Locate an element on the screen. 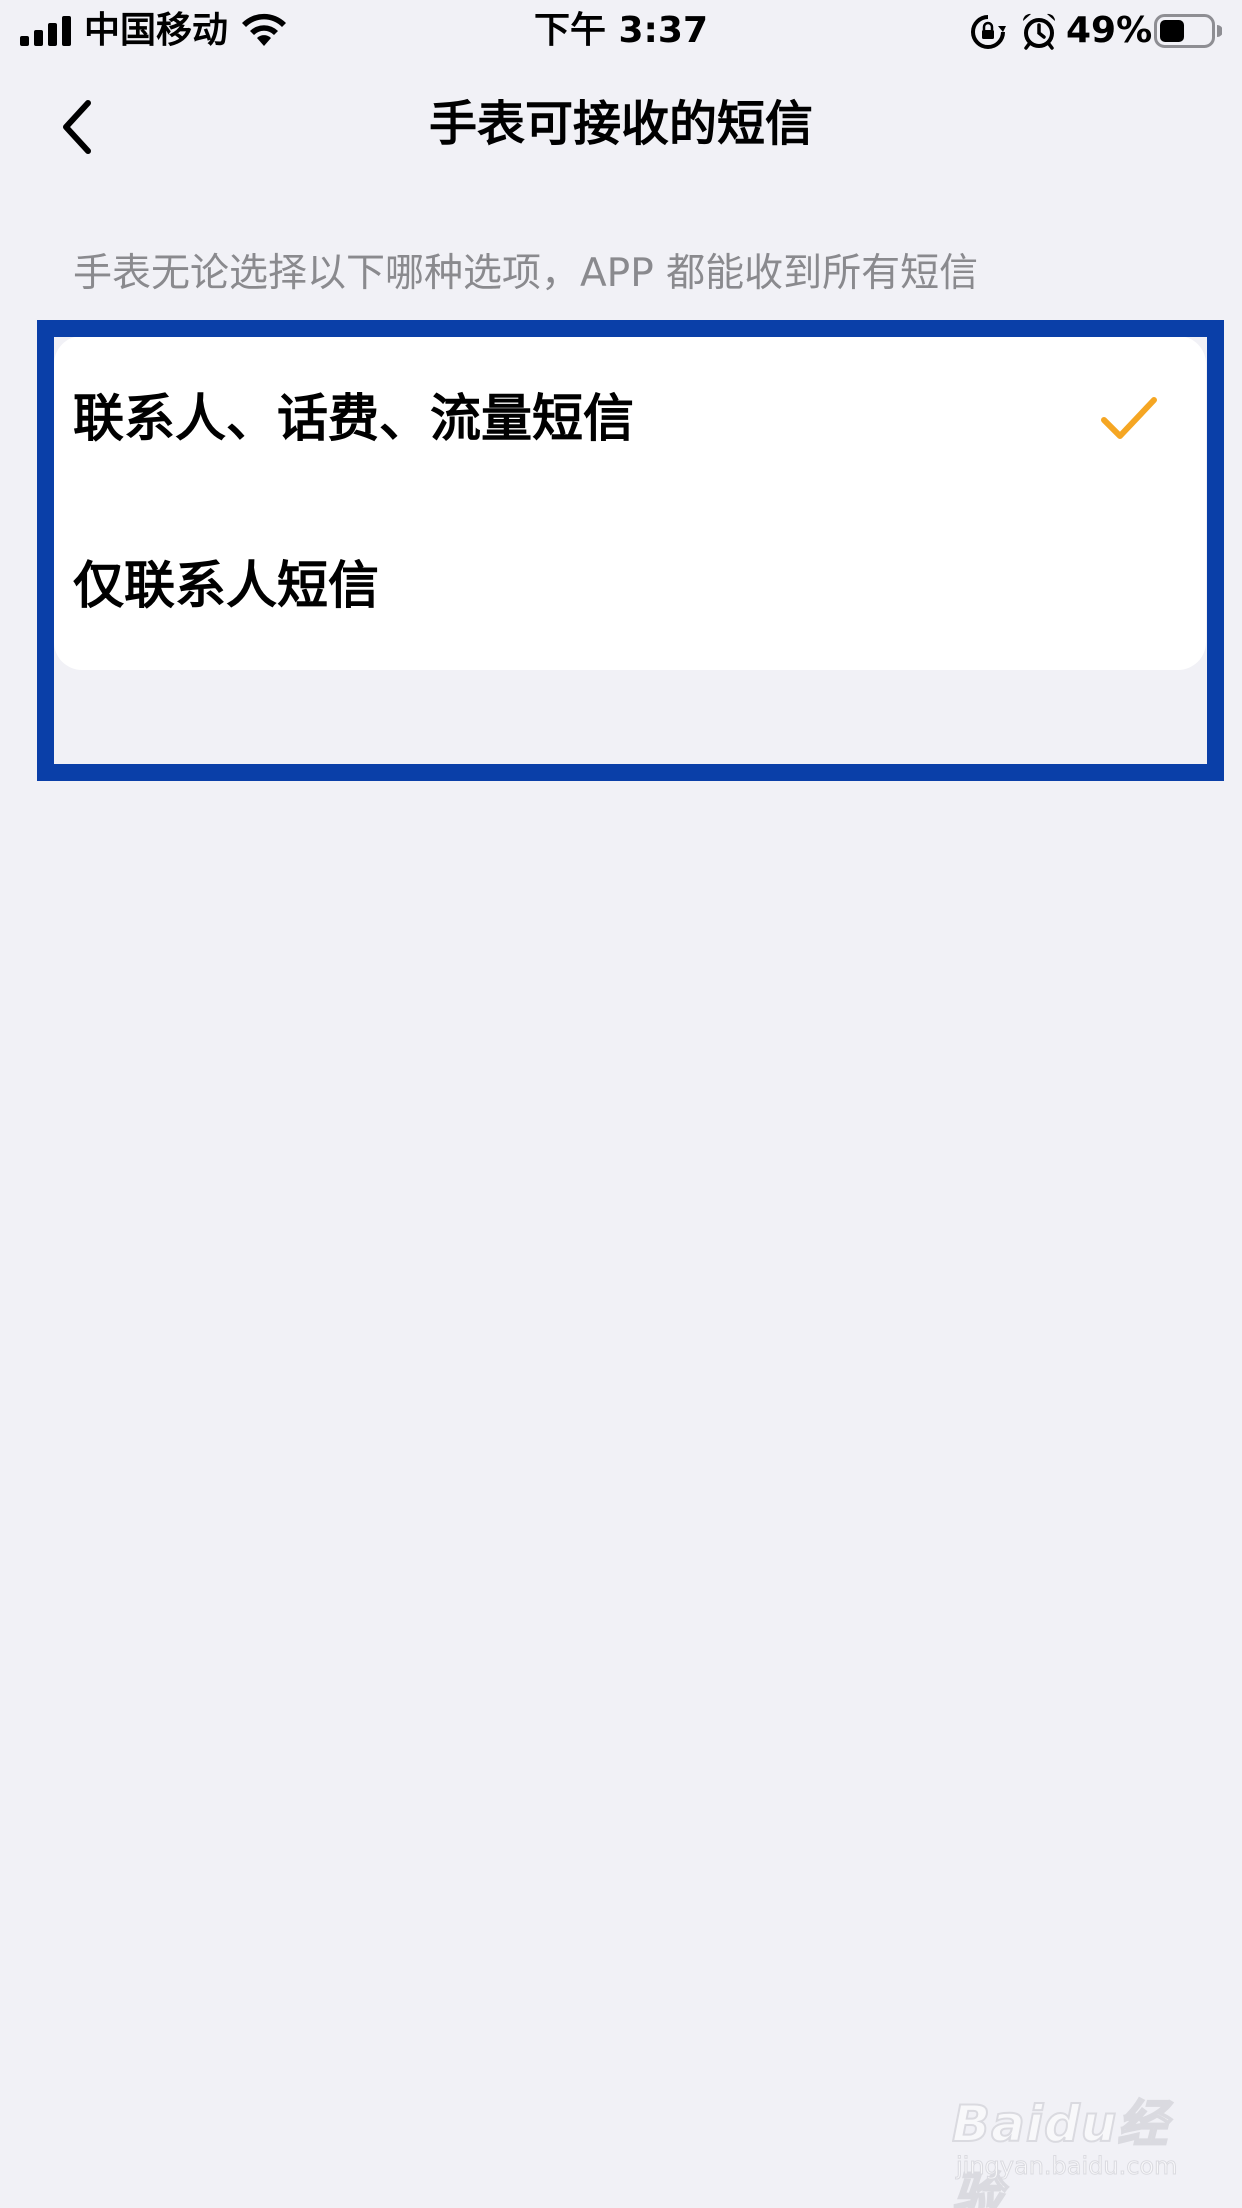  battery-percent: 49% is located at coordinates (1109, 30).